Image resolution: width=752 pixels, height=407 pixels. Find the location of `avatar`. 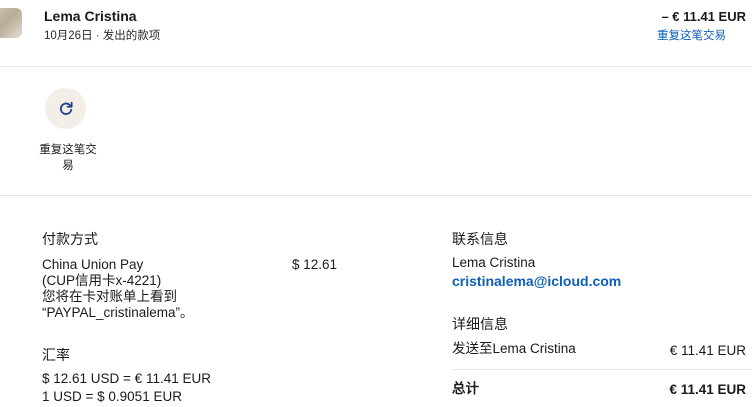

avatar is located at coordinates (11, 23).